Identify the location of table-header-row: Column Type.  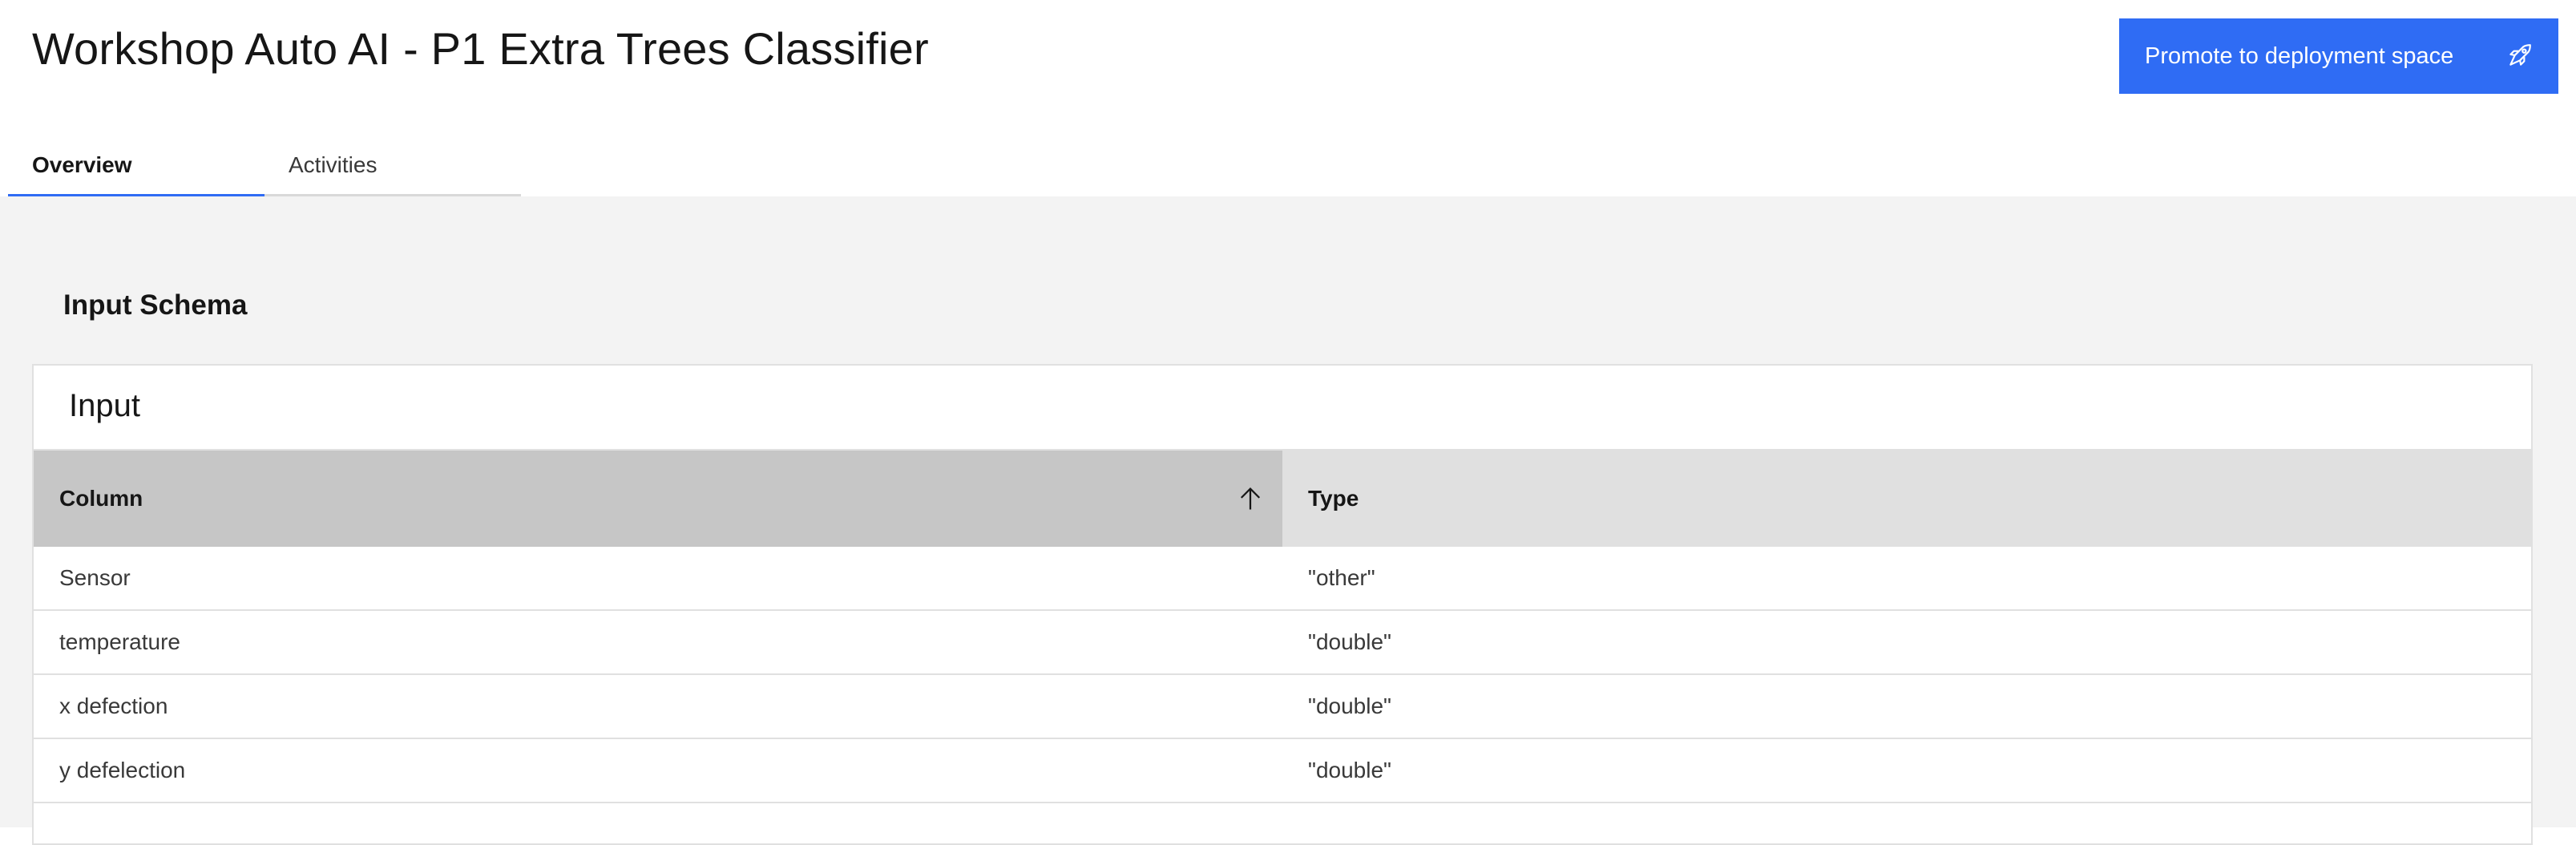
(1283, 499).